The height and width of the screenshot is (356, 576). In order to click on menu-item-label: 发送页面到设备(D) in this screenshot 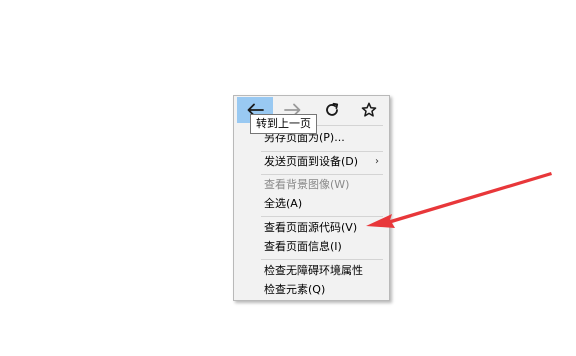, I will do `click(311, 161)`.